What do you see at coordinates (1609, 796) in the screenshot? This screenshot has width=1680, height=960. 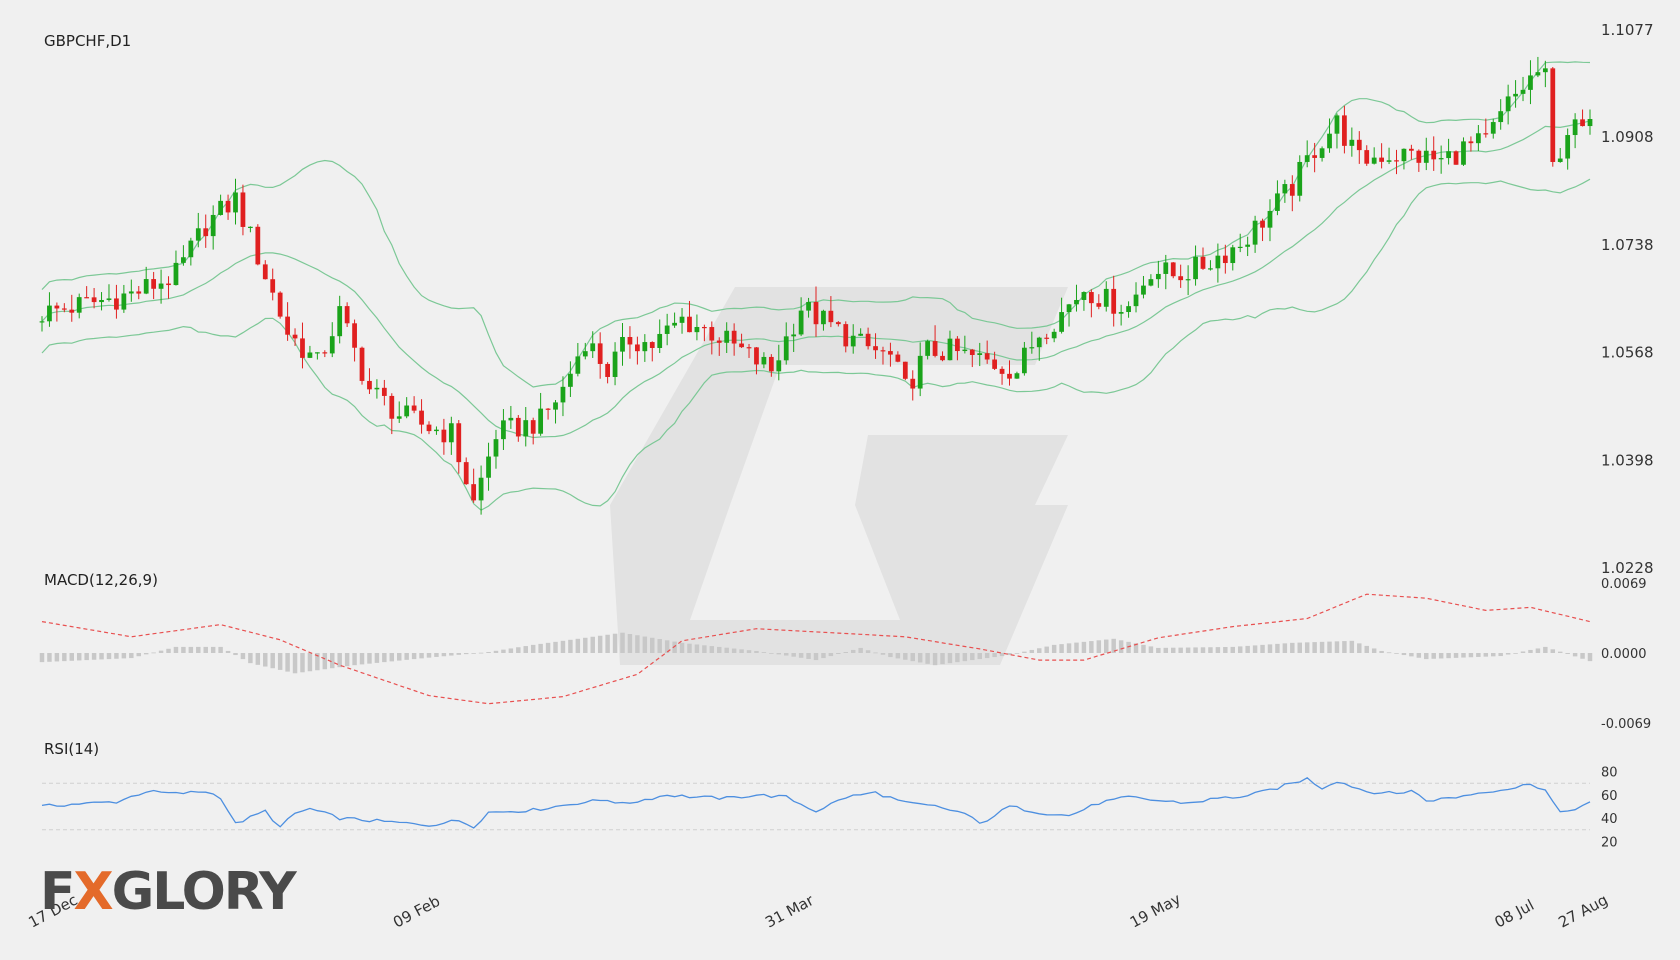 I see `rsi-tick-label: 60` at bounding box center [1609, 796].